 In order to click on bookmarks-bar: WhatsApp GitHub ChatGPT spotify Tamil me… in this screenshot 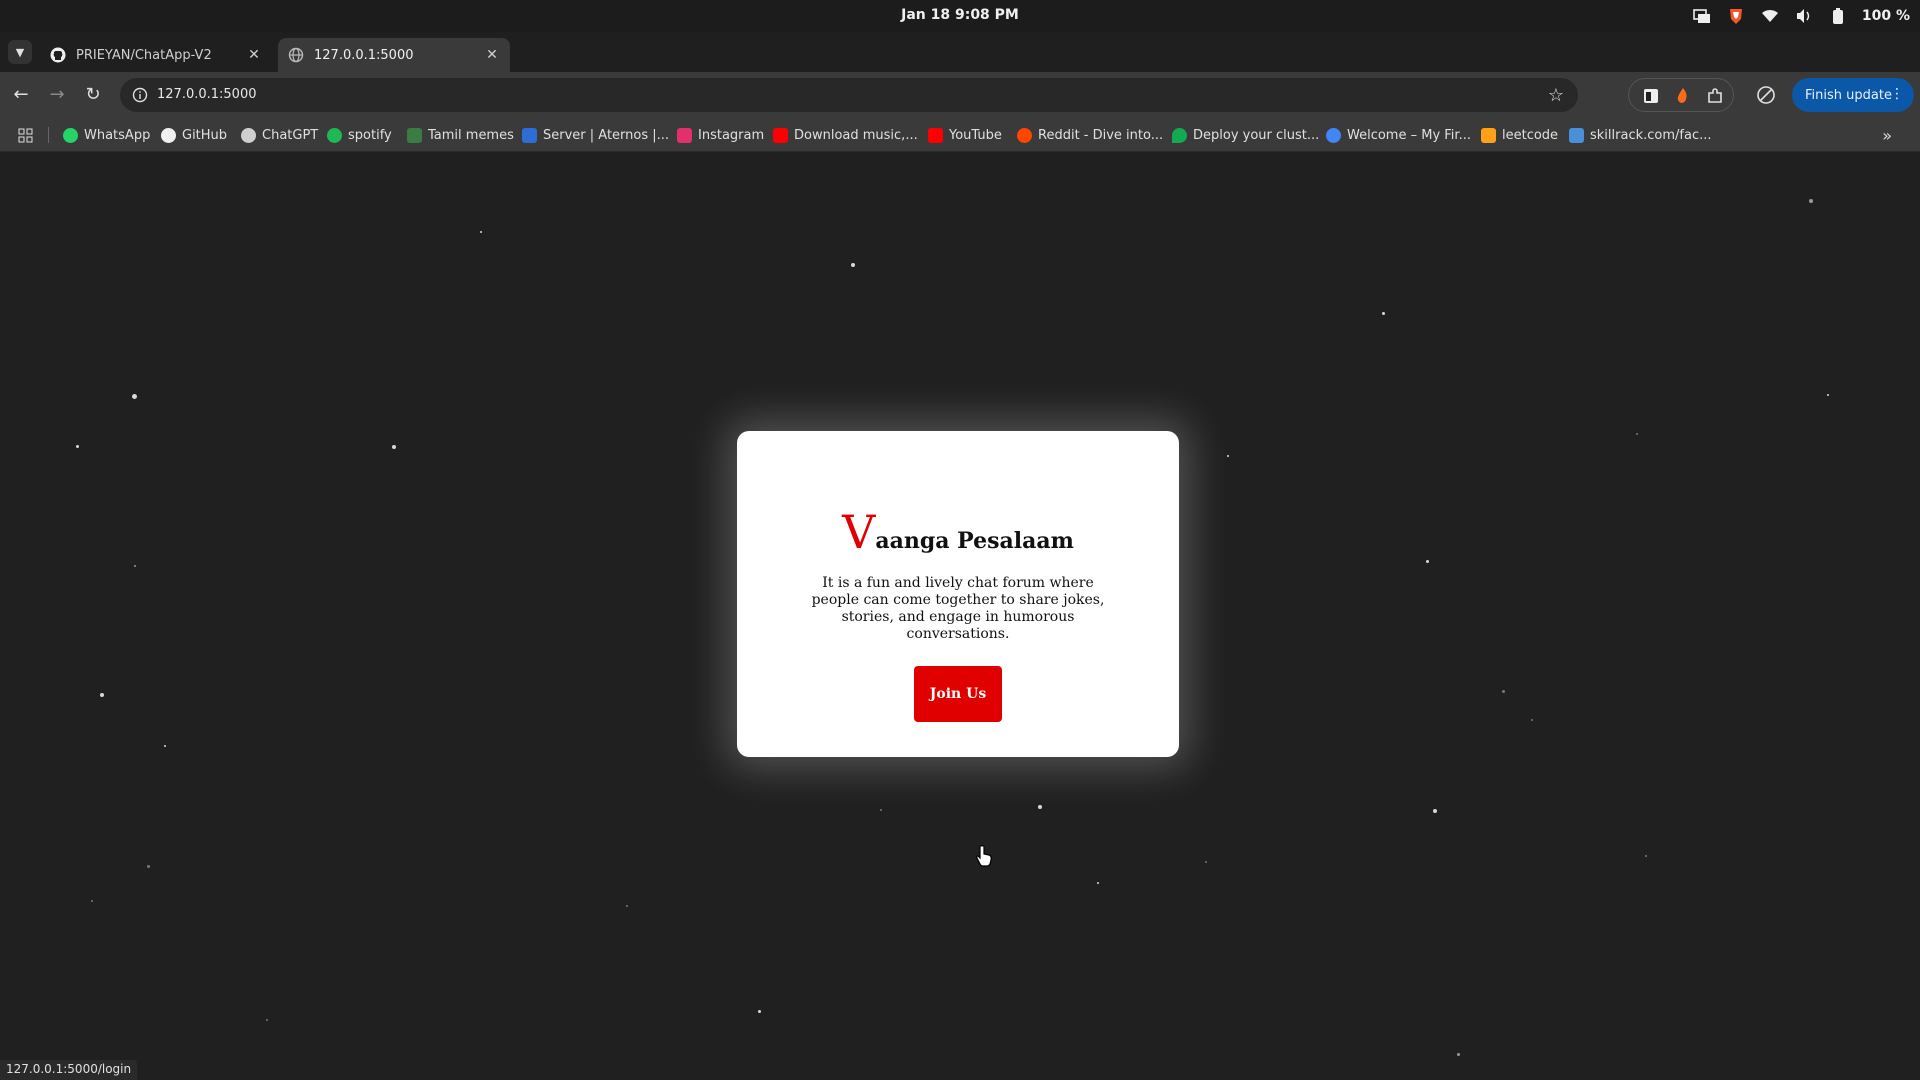, I will do `click(960, 135)`.